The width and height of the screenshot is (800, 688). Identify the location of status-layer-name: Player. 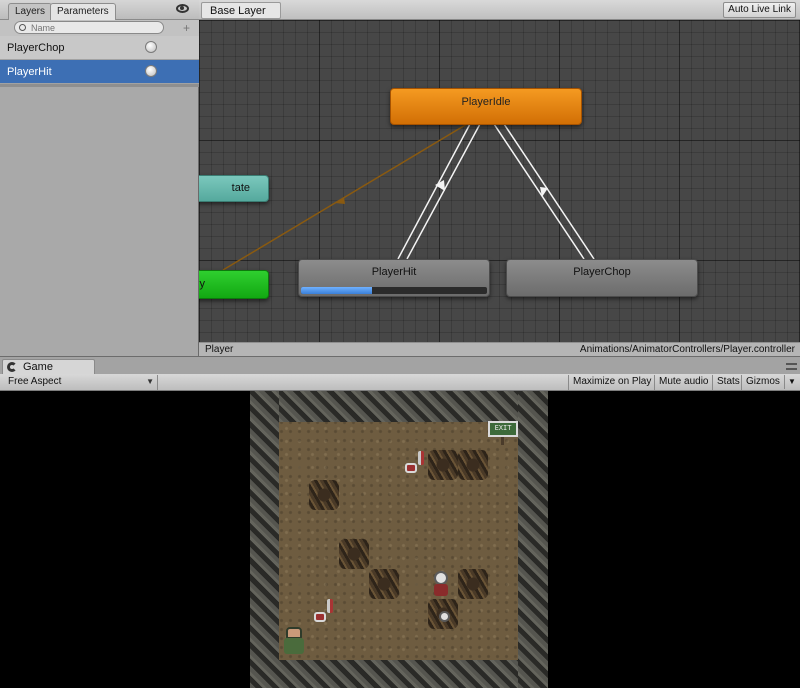
(219, 349).